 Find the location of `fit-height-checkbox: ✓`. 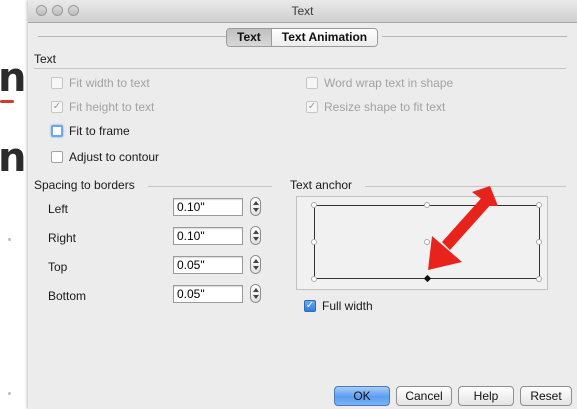

fit-height-checkbox: ✓ is located at coordinates (57, 107).